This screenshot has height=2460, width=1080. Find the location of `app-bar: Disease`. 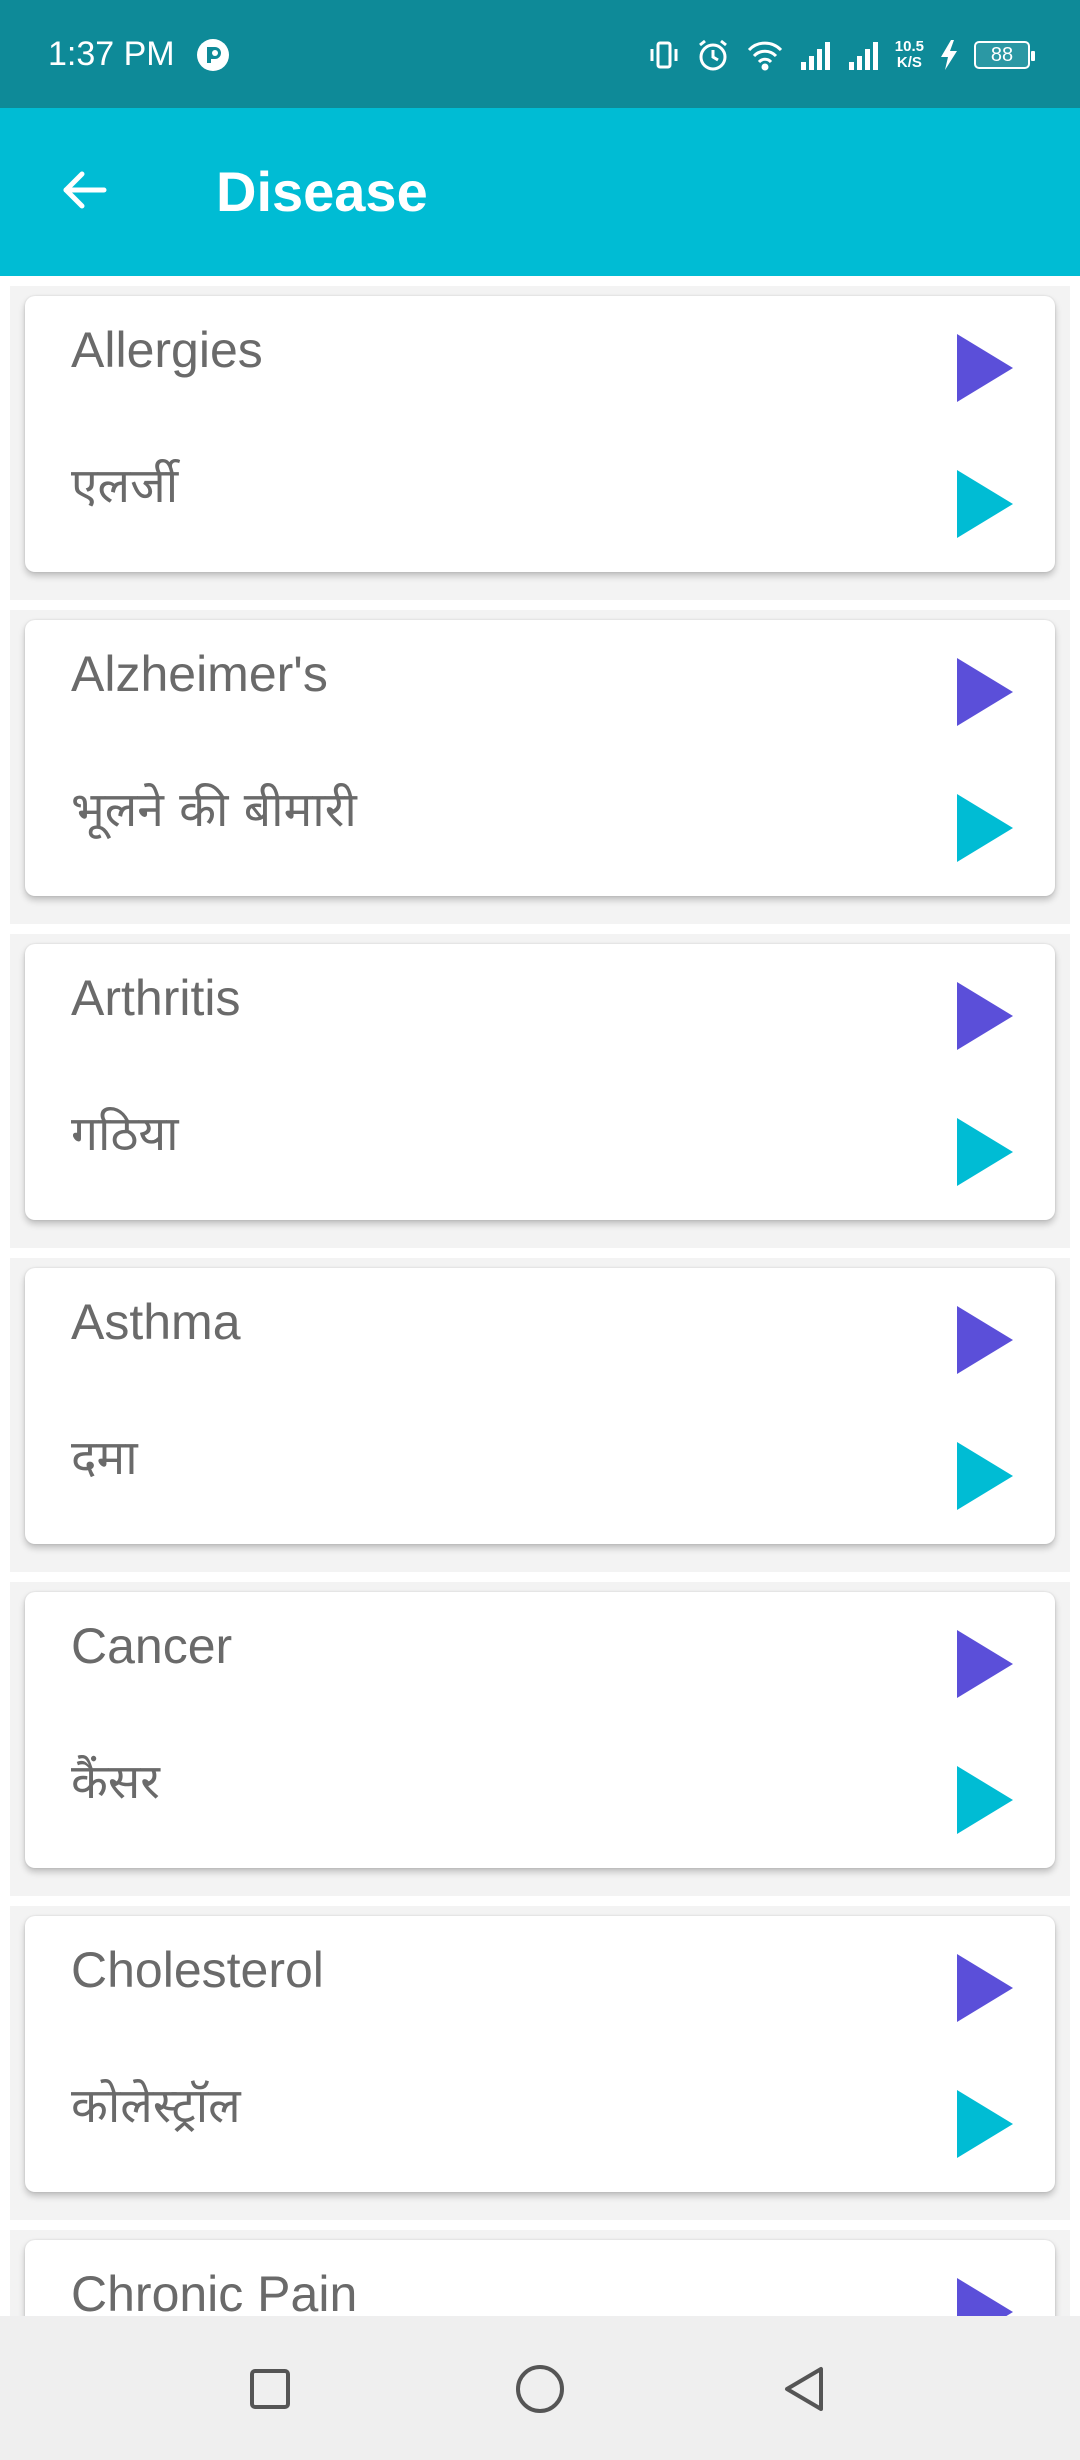

app-bar: Disease is located at coordinates (540, 192).